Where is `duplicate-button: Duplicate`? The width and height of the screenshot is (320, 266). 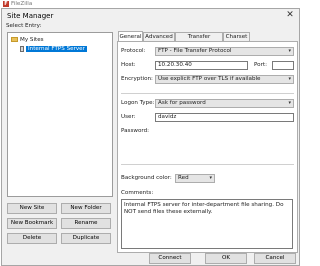 duplicate-button: Duplicate is located at coordinates (86, 238).